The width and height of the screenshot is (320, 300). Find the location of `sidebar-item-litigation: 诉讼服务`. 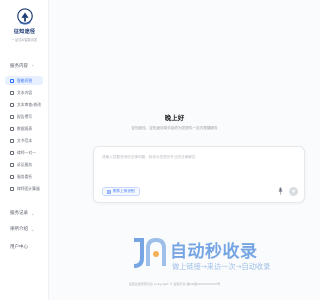

sidebar-item-litigation: 诉讼服务 is located at coordinates (24, 164).